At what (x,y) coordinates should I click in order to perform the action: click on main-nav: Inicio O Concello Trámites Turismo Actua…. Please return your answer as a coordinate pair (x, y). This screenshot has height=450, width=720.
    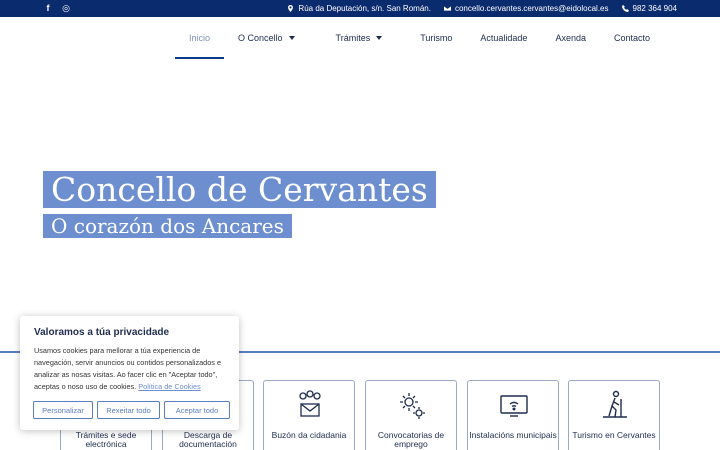
    Looking at the image, I should click on (419, 38).